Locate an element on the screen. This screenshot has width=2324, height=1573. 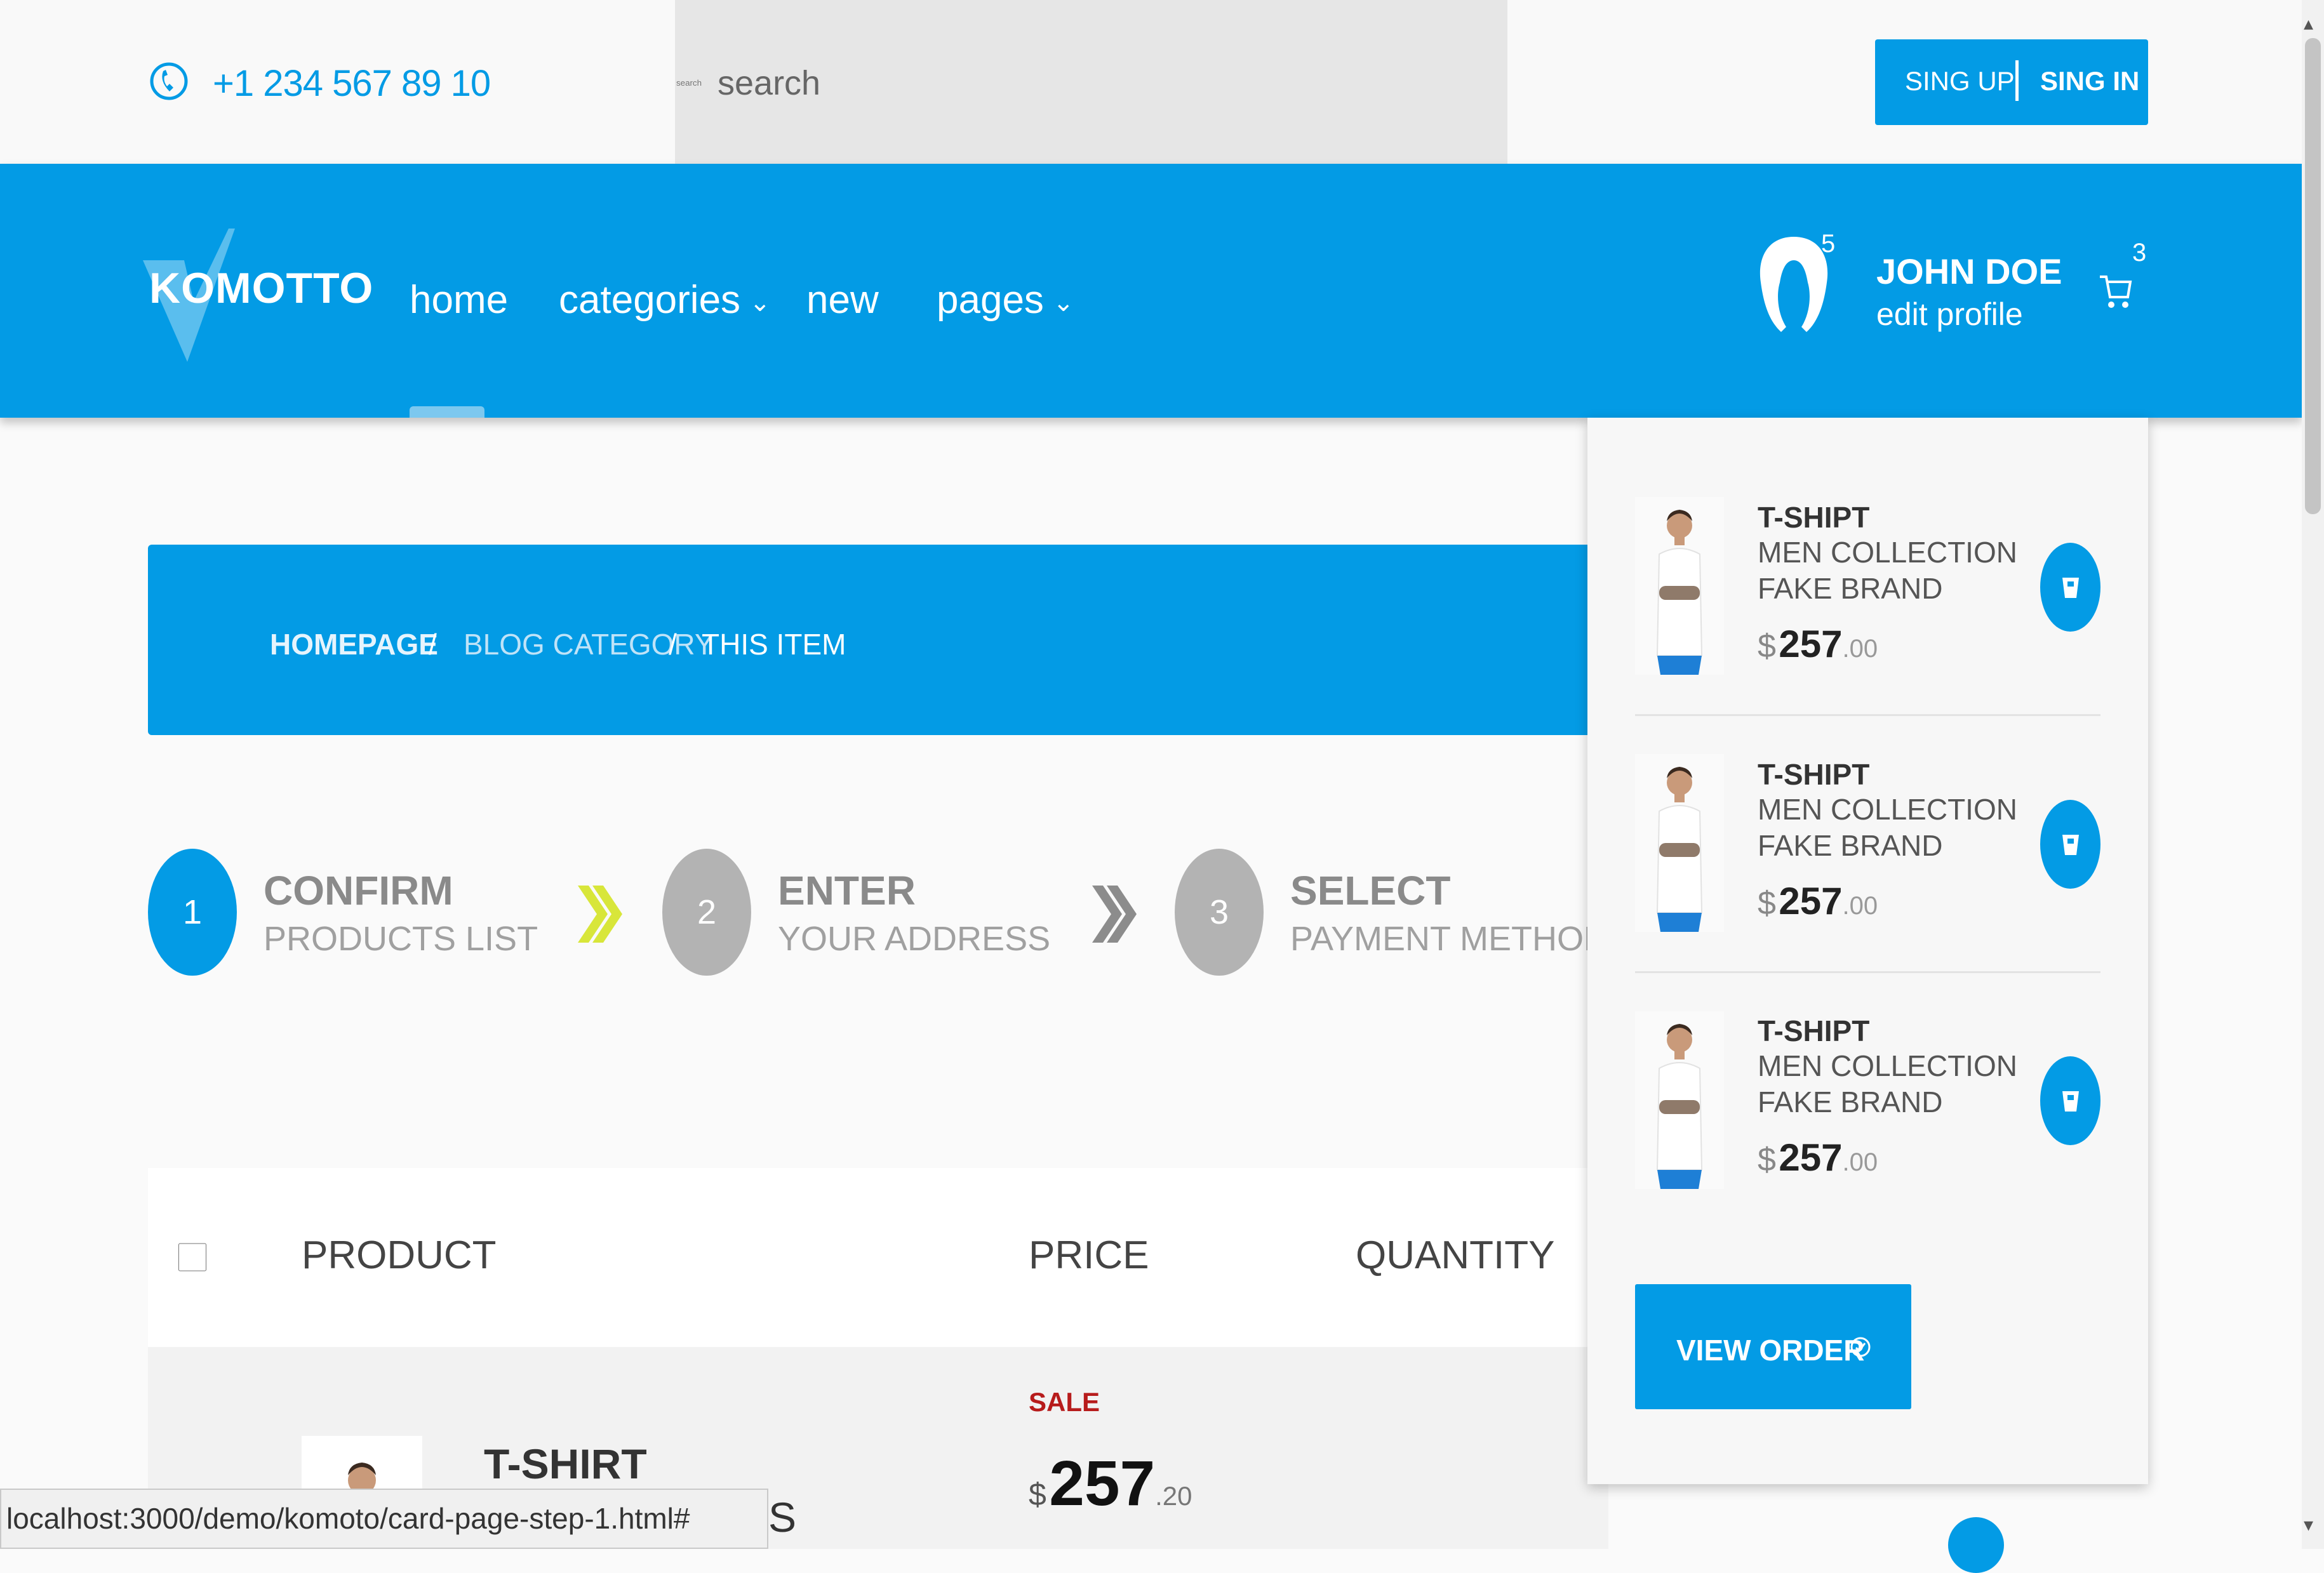
sale-badge: SALE is located at coordinates (1064, 1402).